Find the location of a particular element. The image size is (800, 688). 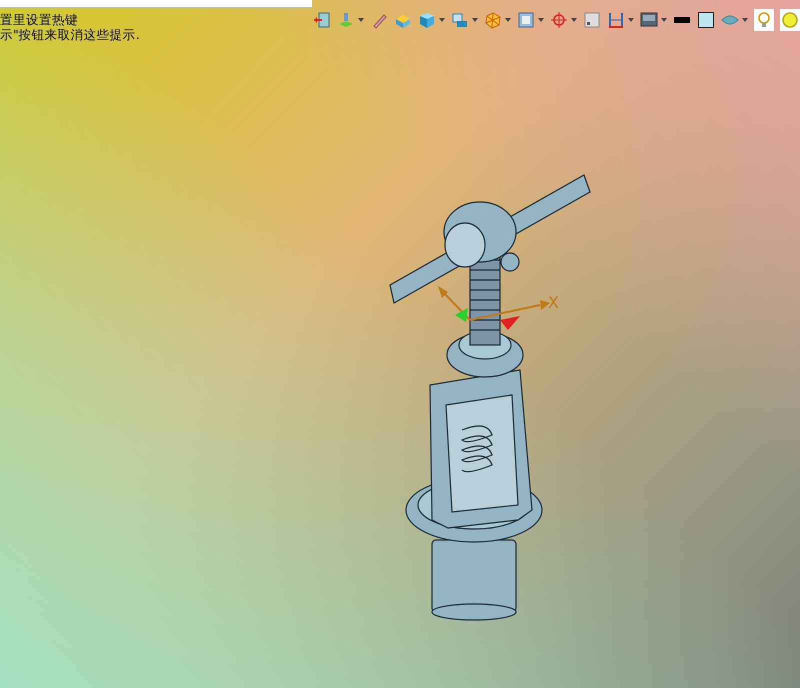

hint-text: 示"按钮来取消这些提示. is located at coordinates (70, 34).